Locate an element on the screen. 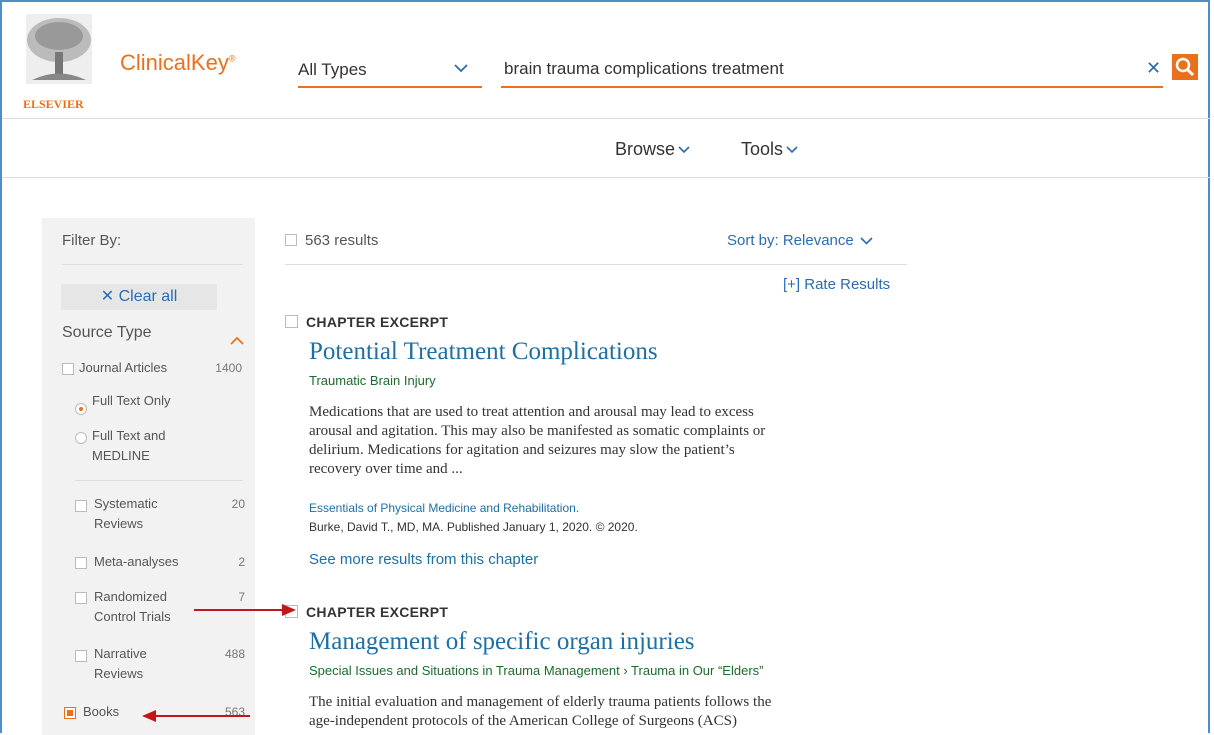  narrative-reviews-label-2: Reviews is located at coordinates (119, 673).